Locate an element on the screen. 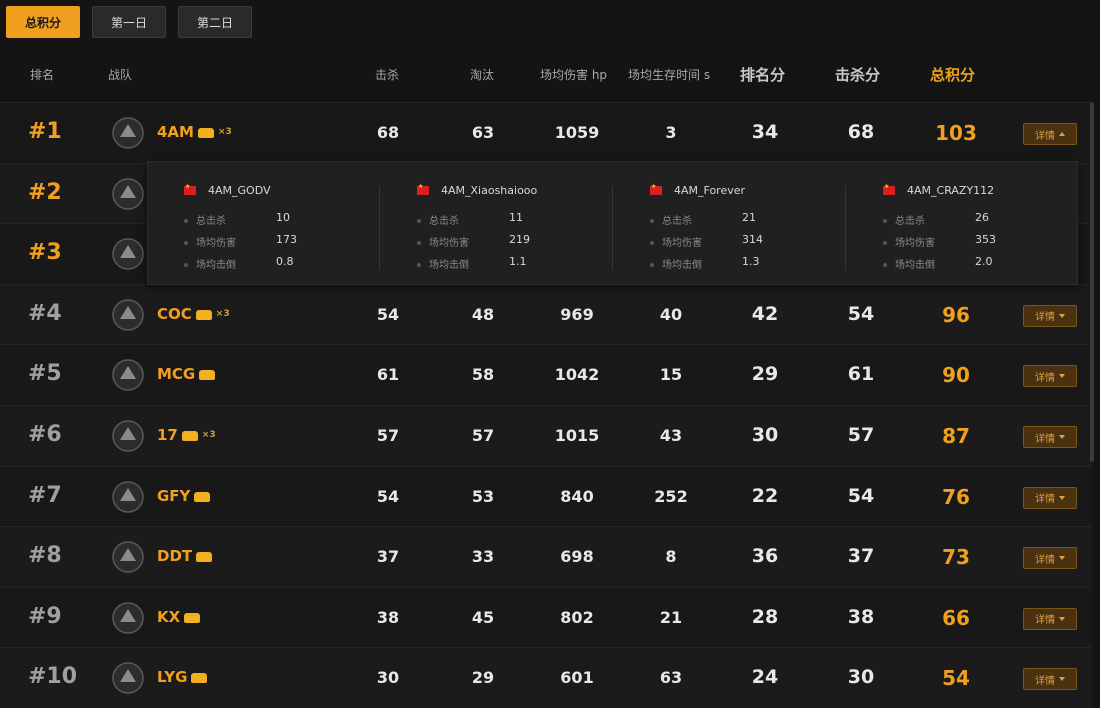 This screenshot has width=1100, height=708. header-team: 战队 is located at coordinates (120, 74).